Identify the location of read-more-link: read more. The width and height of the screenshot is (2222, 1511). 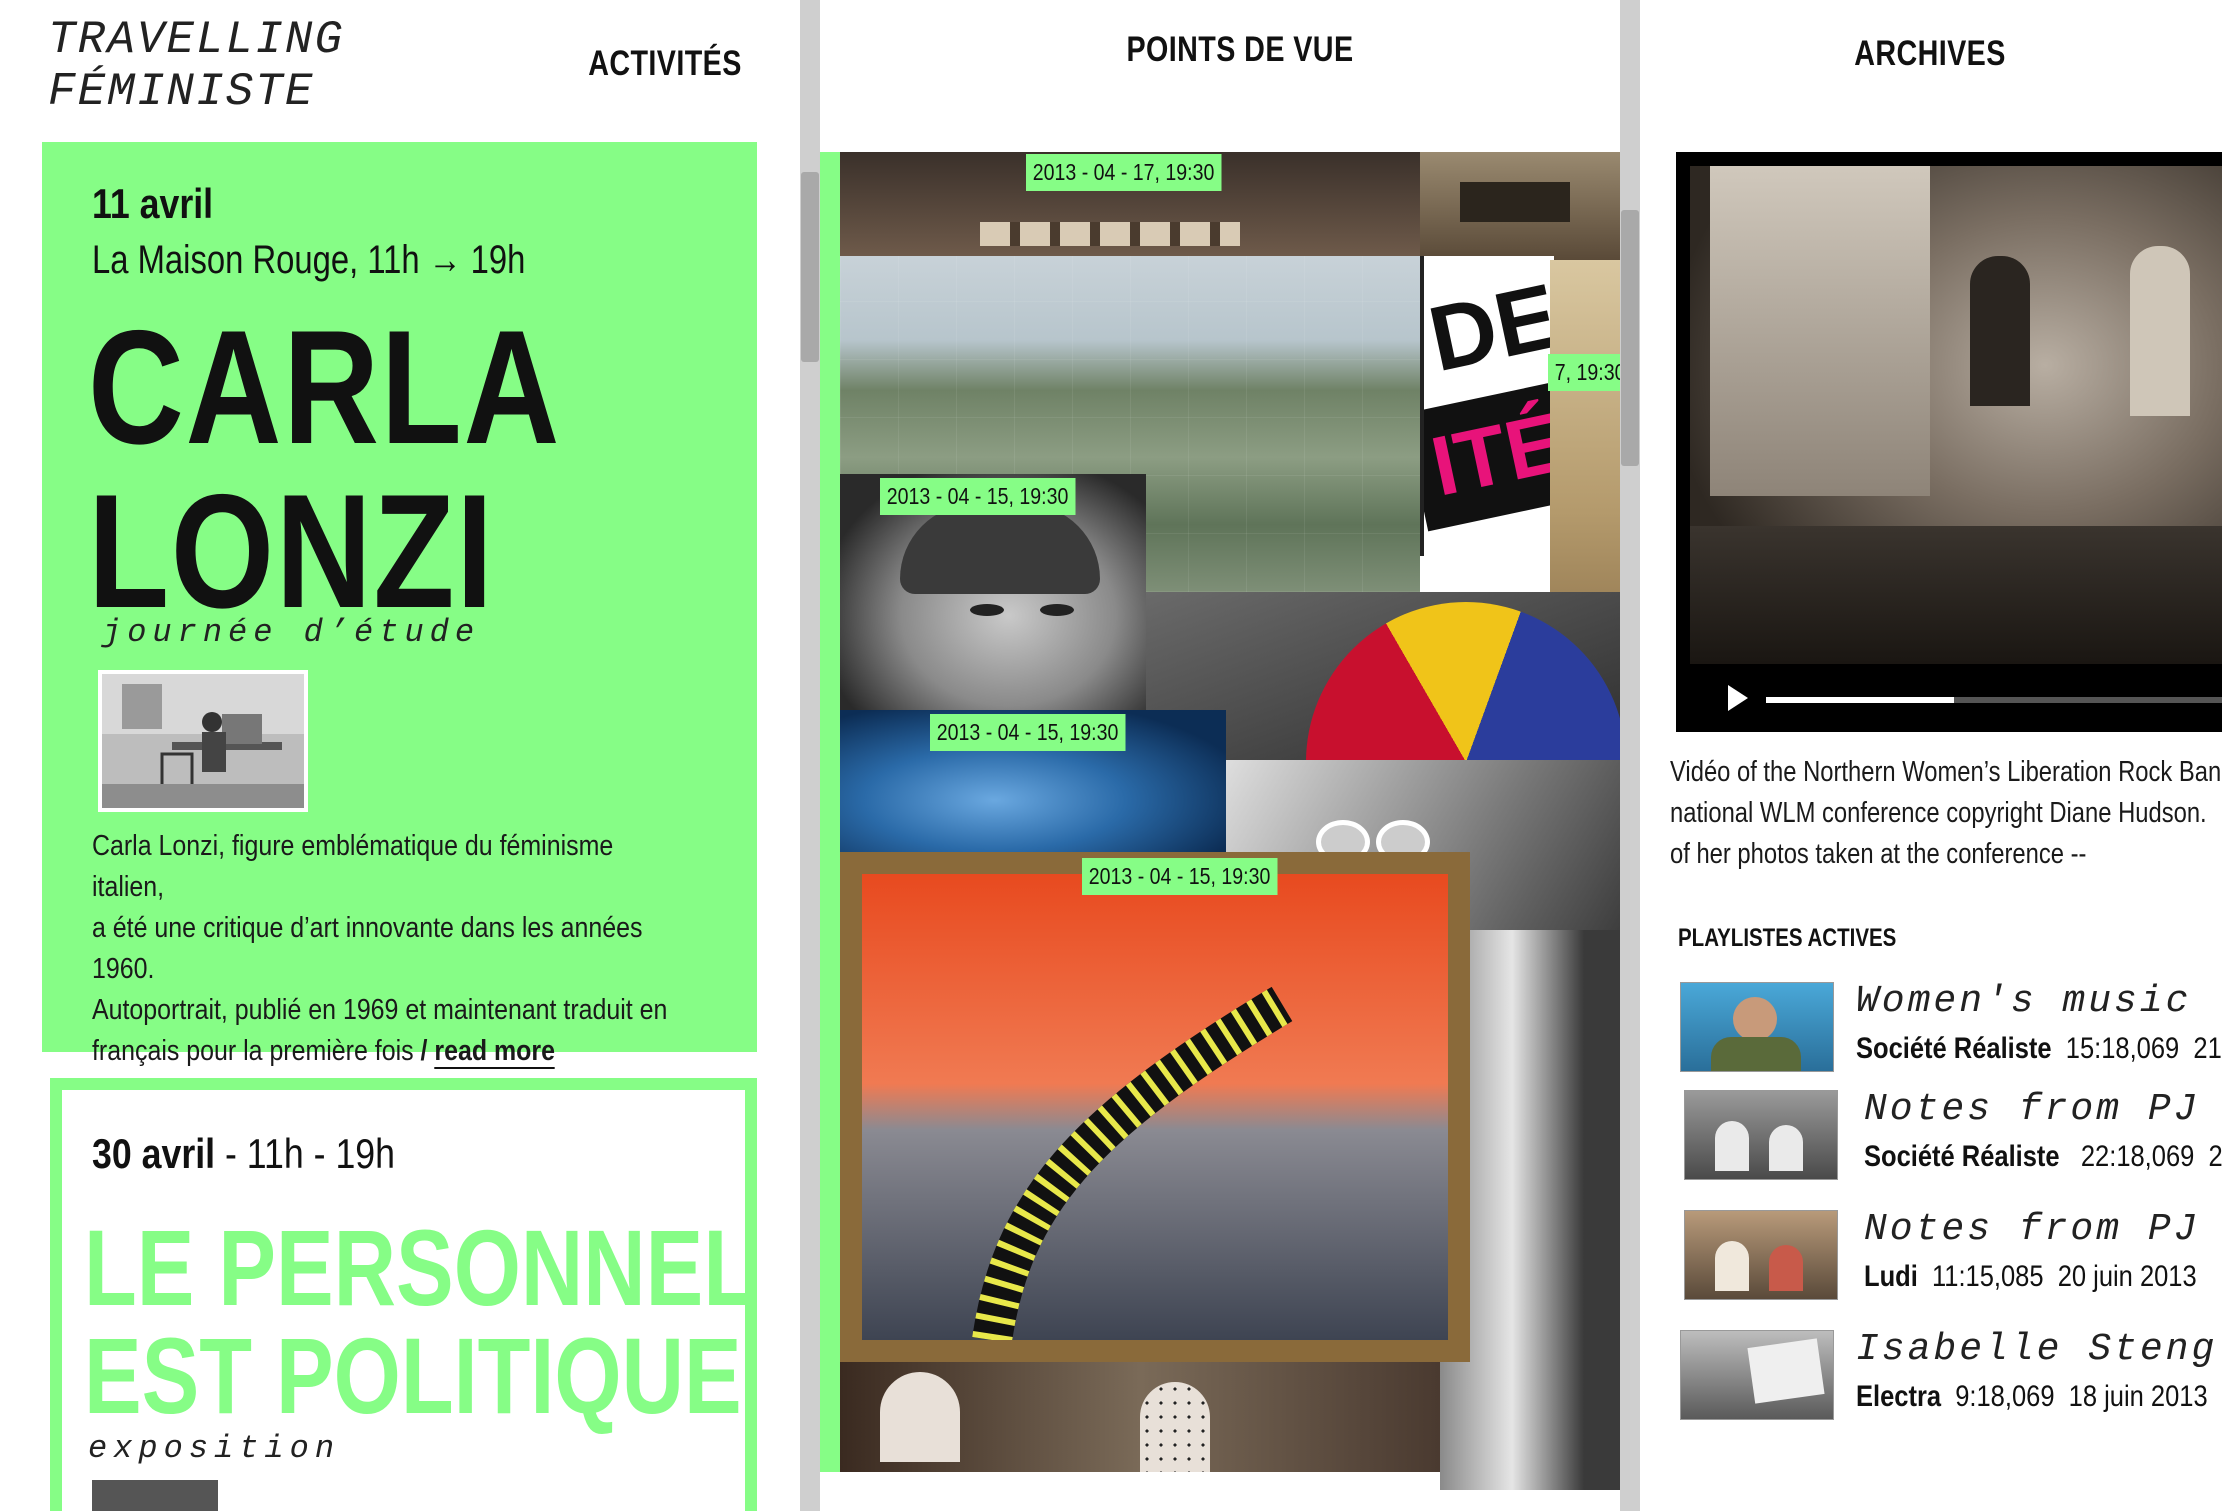
(494, 1052).